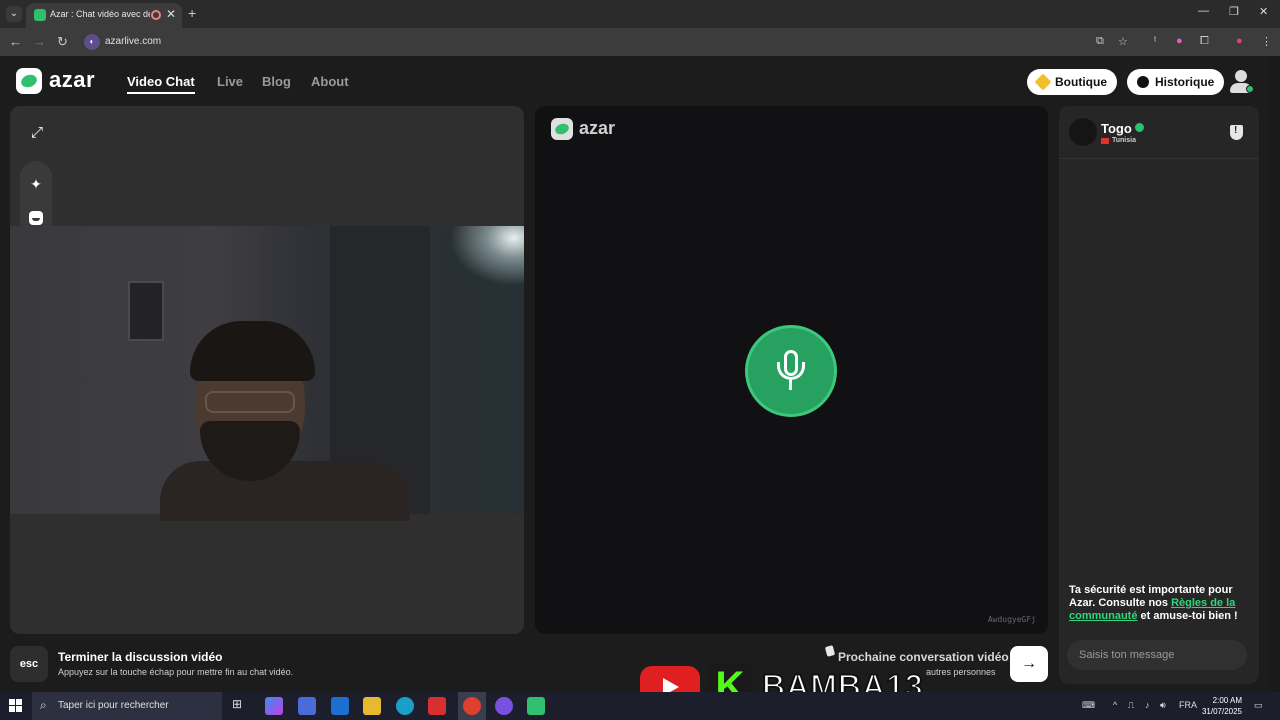 This screenshot has height=720, width=1280. I want to click on network-icon: ⎍, so click(1131, 705).